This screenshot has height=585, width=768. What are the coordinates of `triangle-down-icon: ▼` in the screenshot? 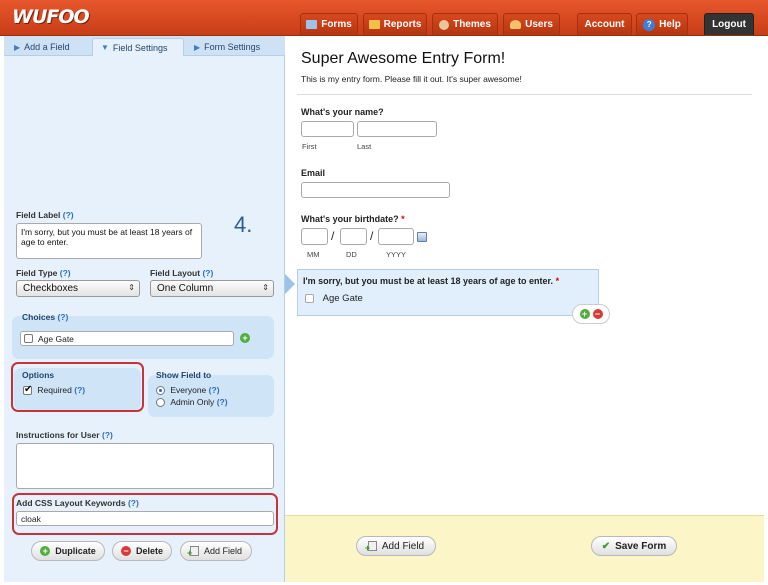 It's located at (105, 47).